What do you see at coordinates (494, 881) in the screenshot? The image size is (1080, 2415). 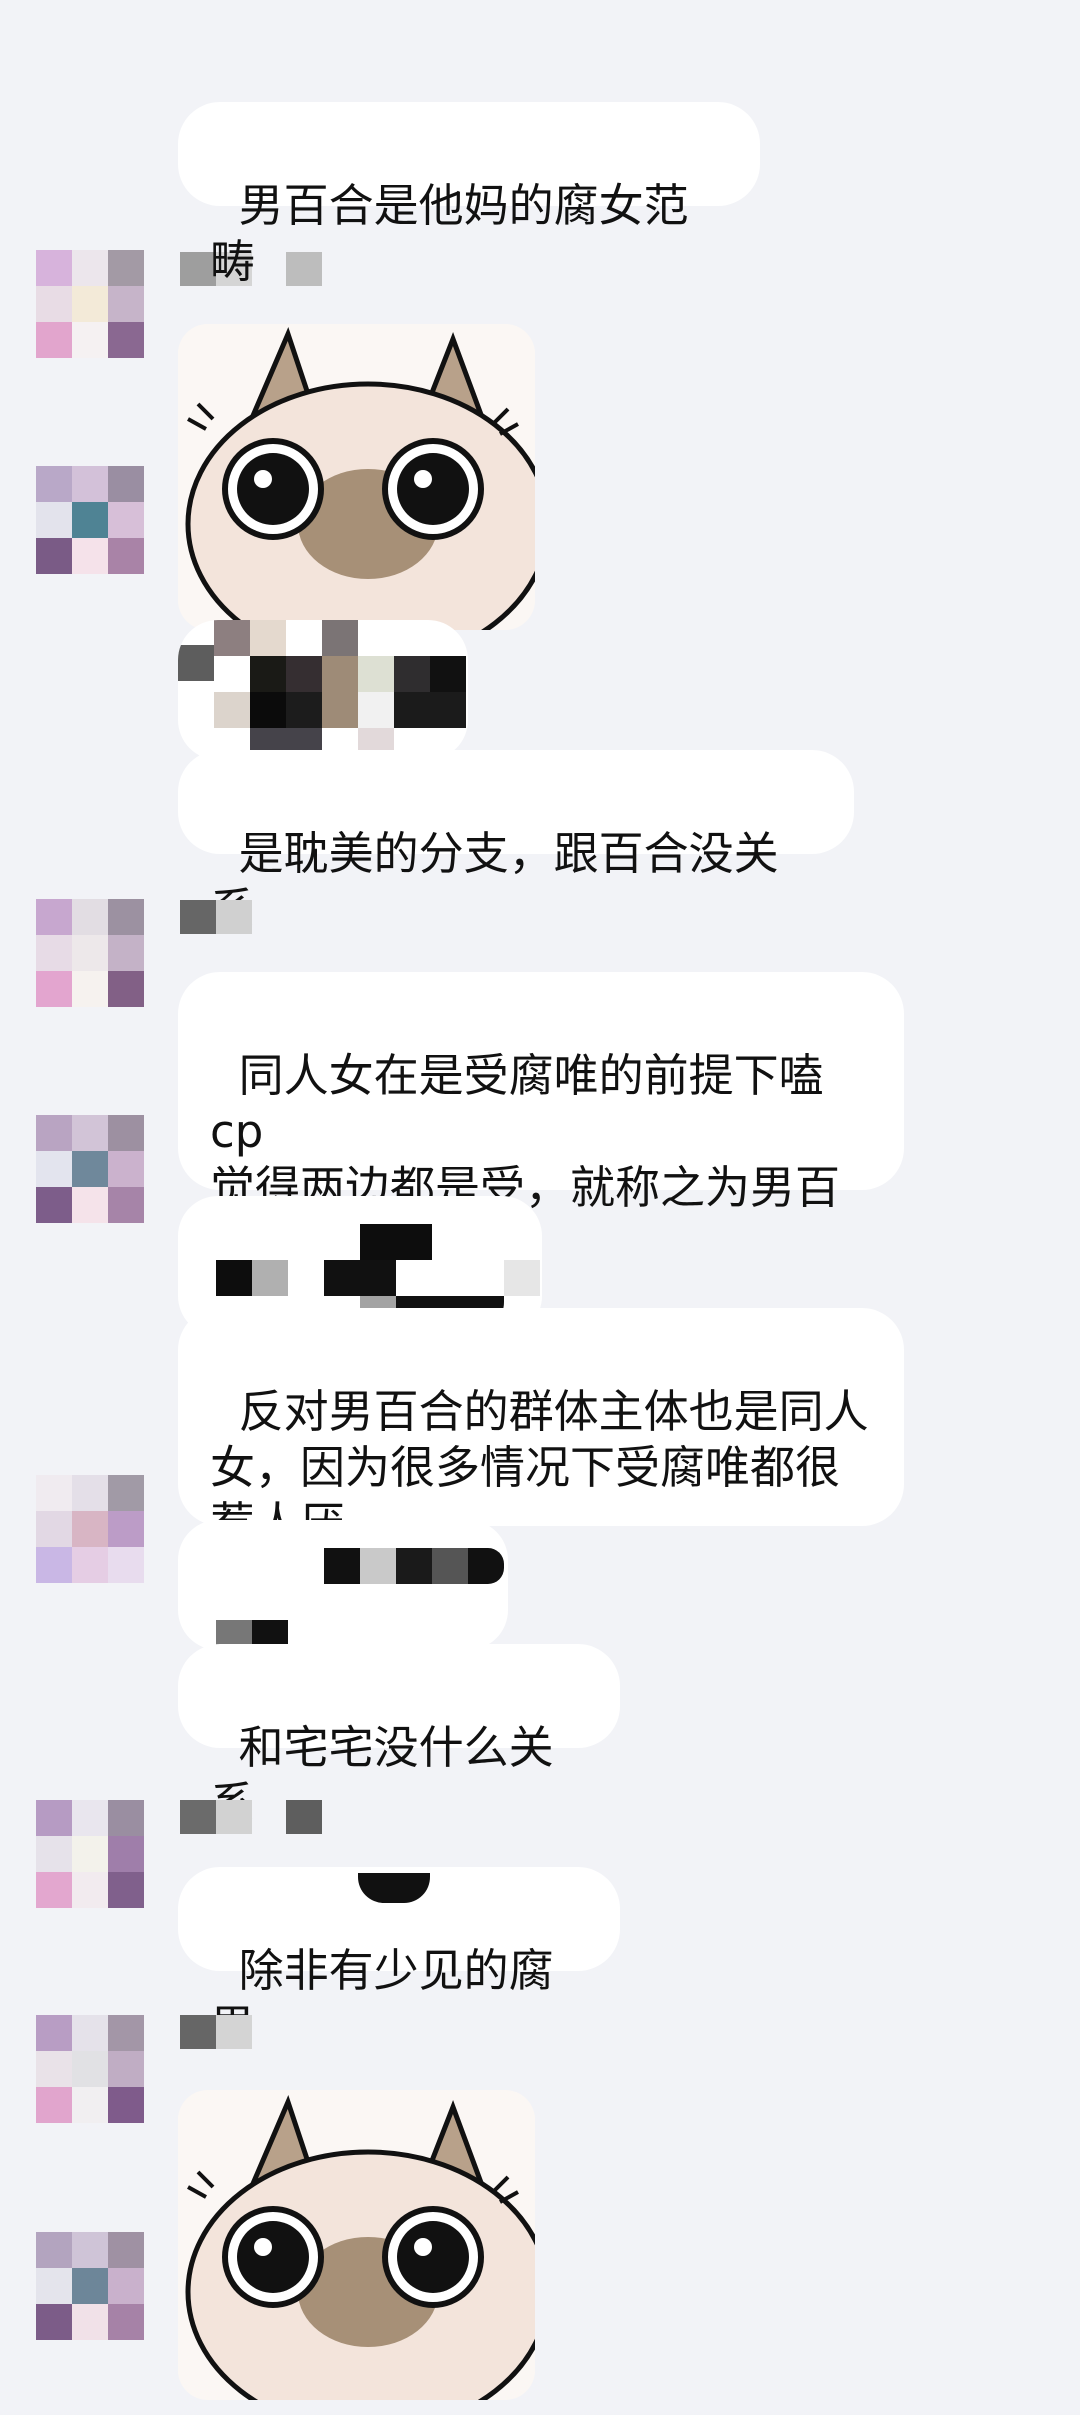 I see `message-text: 是耽美的分支，跟百合没关系` at bounding box center [494, 881].